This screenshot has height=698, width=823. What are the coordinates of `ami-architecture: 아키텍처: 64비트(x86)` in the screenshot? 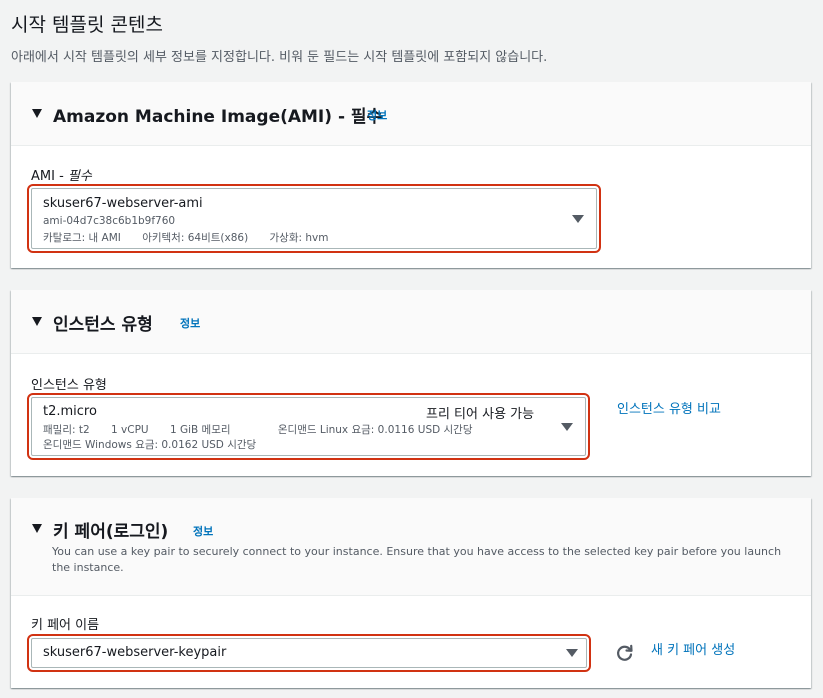 It's located at (195, 238).